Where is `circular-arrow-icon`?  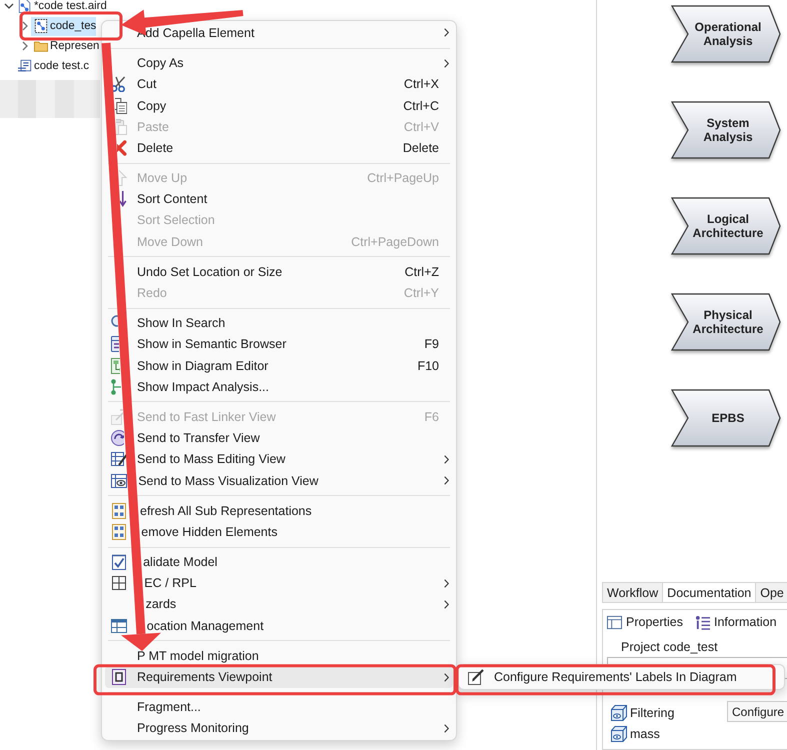
circular-arrow-icon is located at coordinates (117, 438).